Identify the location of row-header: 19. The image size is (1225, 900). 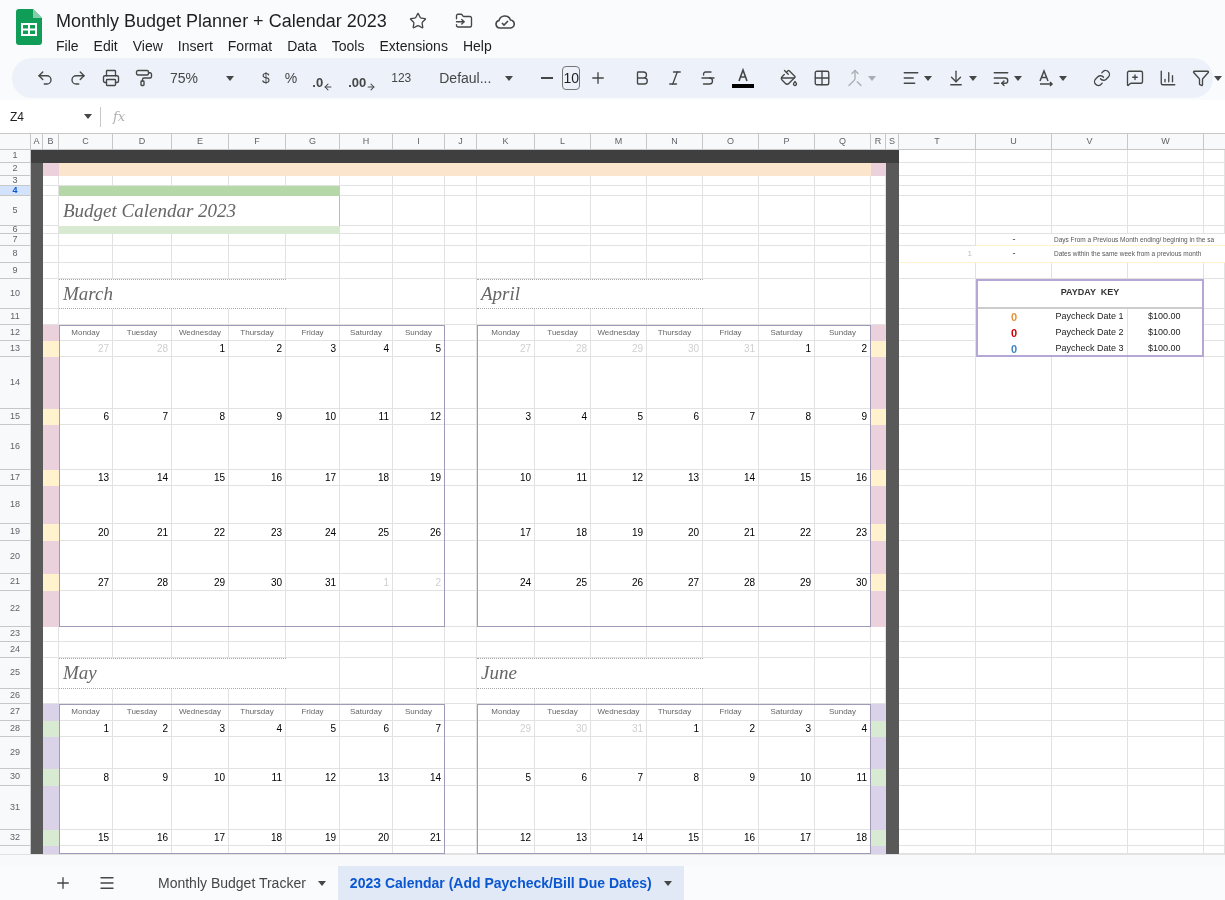
(15, 532).